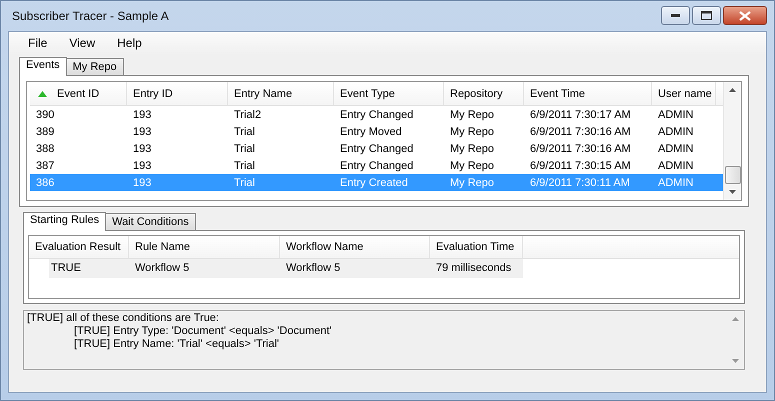 The height and width of the screenshot is (401, 775). I want to click on column-header: Repository, so click(484, 93).